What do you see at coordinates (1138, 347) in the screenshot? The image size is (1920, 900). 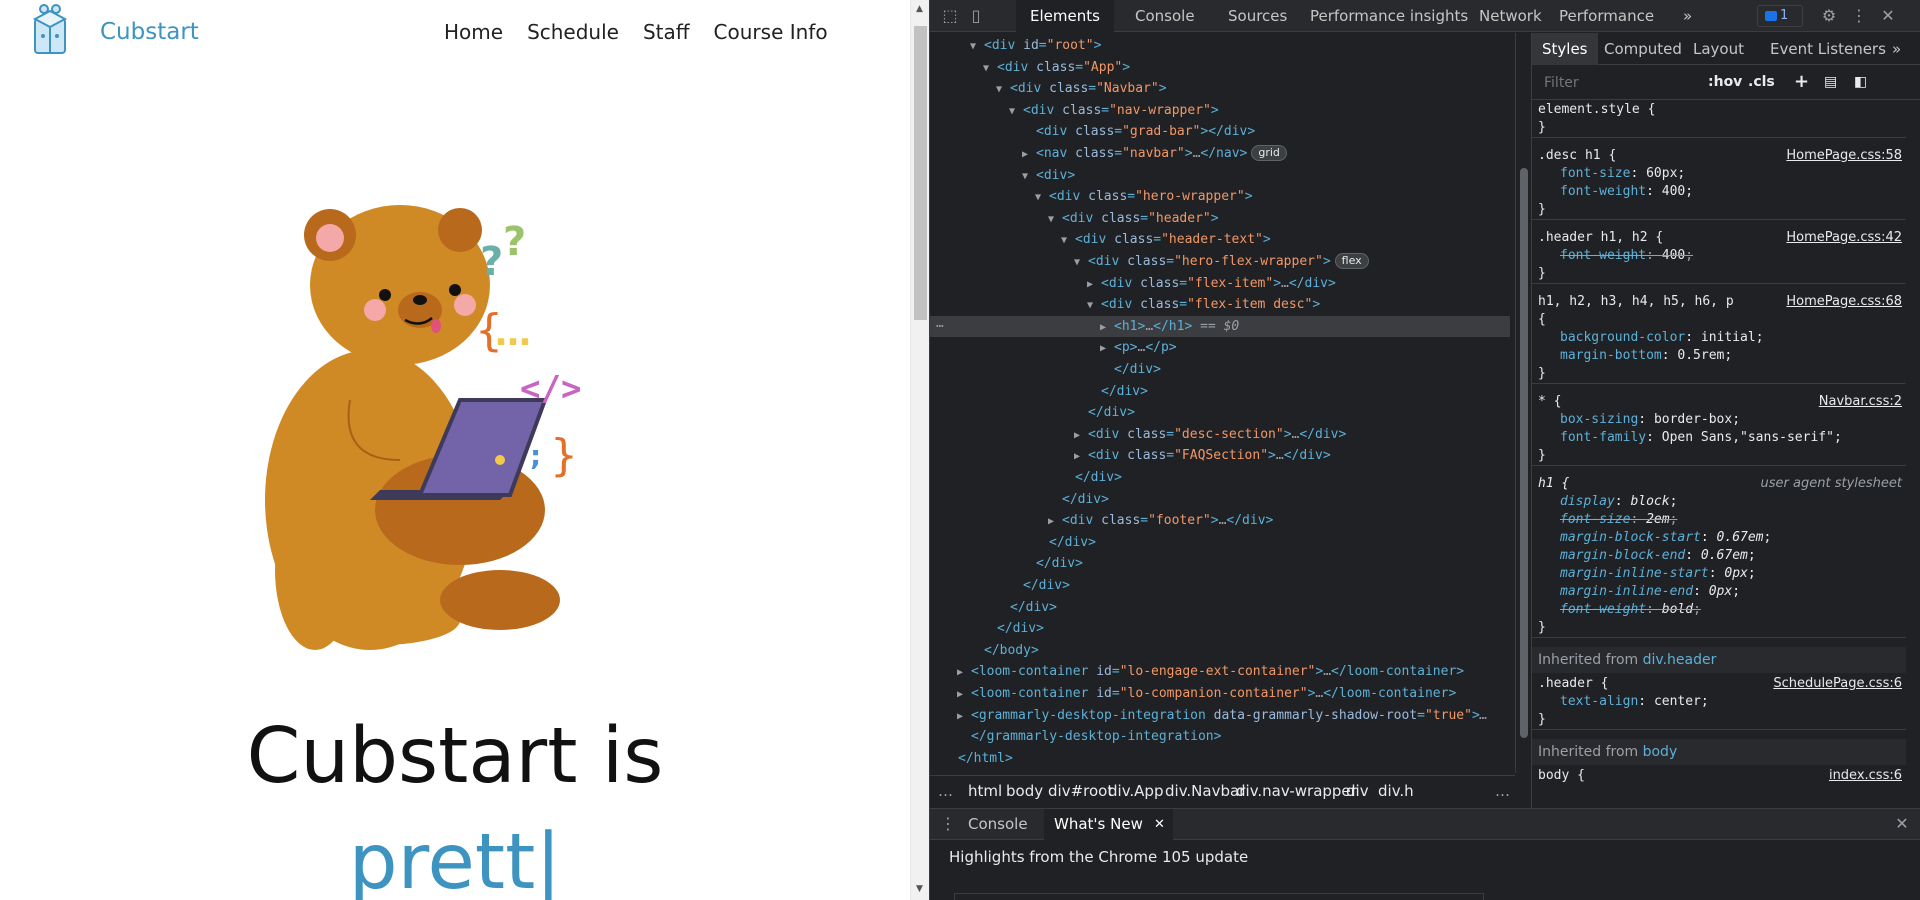 I see `dom-node: ▶ <p>…</p>` at bounding box center [1138, 347].